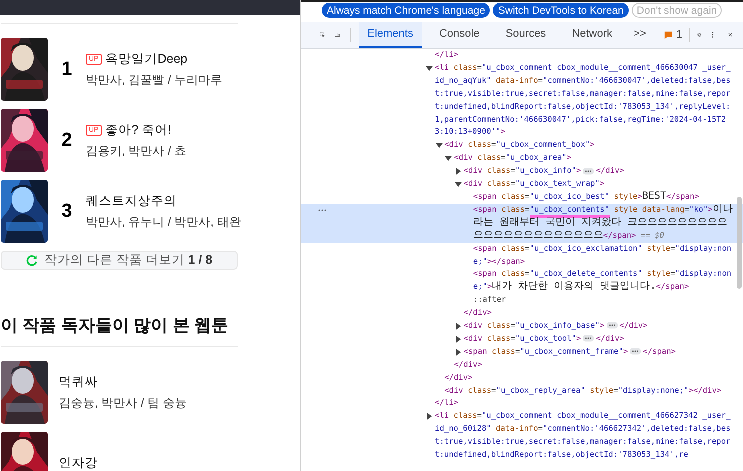 Image resolution: width=743 pixels, height=471 pixels. What do you see at coordinates (123, 403) in the screenshot?
I see `author-names: 김숭늉, 박만사 / 팀 숭늉` at bounding box center [123, 403].